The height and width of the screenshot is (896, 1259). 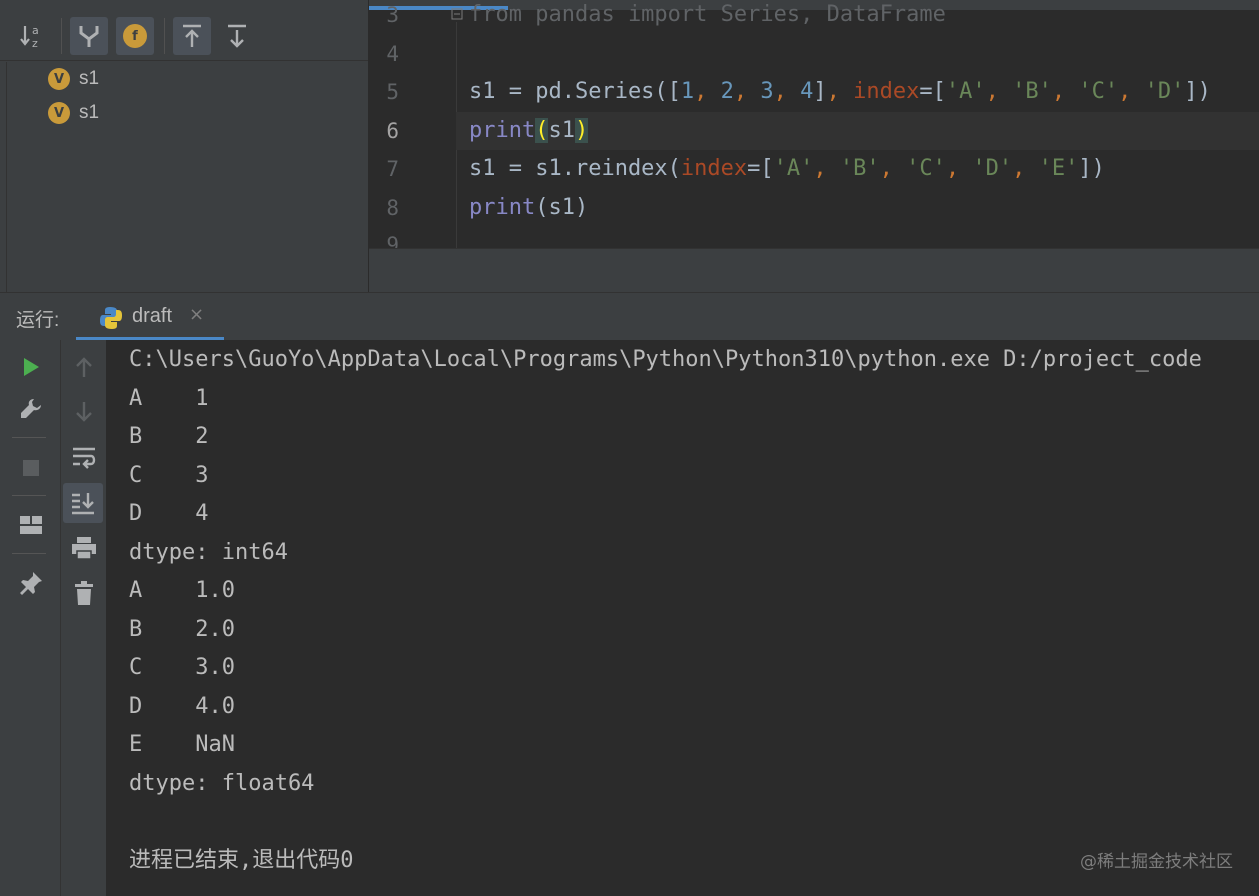 I want to click on field-icon: f, so click(x=135, y=36).